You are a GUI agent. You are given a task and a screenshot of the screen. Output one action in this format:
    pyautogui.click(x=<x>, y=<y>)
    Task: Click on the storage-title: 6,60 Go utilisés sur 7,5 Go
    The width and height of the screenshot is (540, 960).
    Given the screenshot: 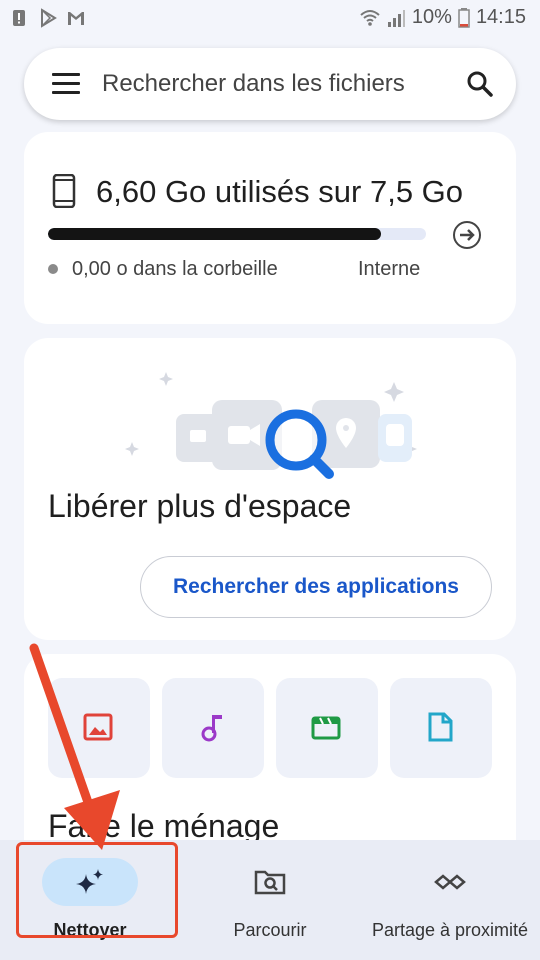 What is the action you would take?
    pyautogui.click(x=280, y=191)
    